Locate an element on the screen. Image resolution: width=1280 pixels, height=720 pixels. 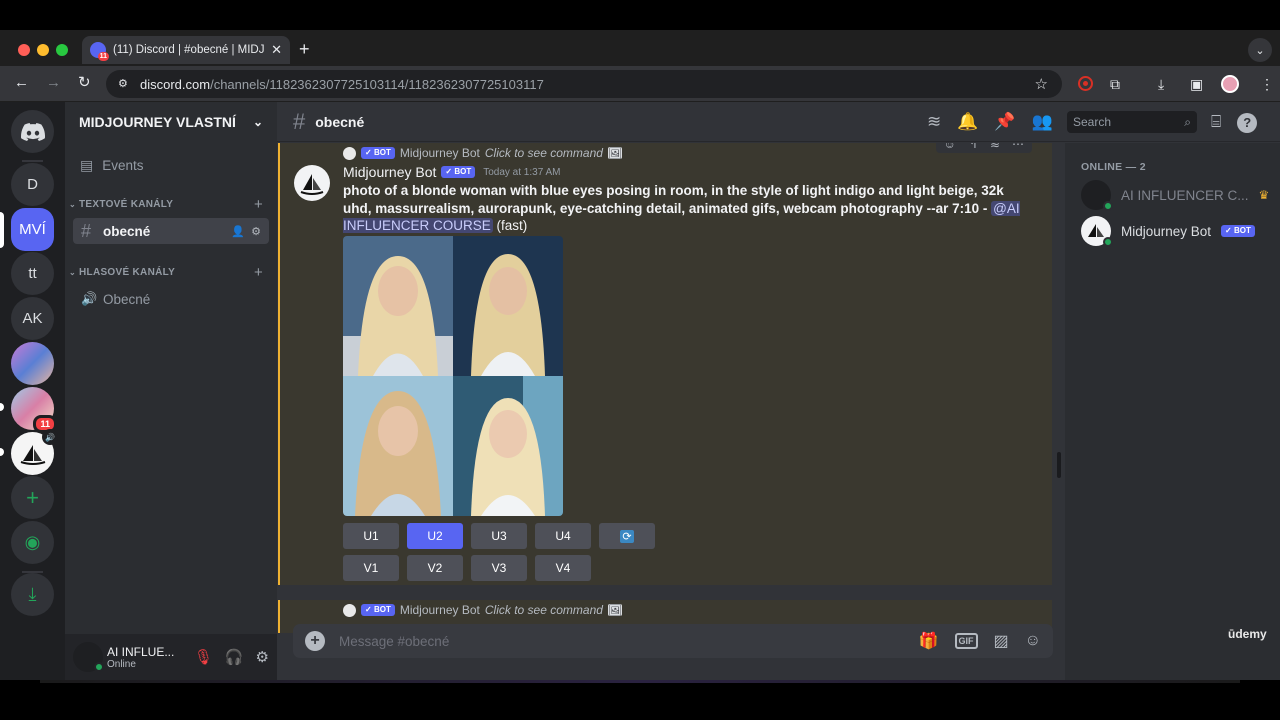
thread-icon: ≋ is located at coordinates (995, 147).